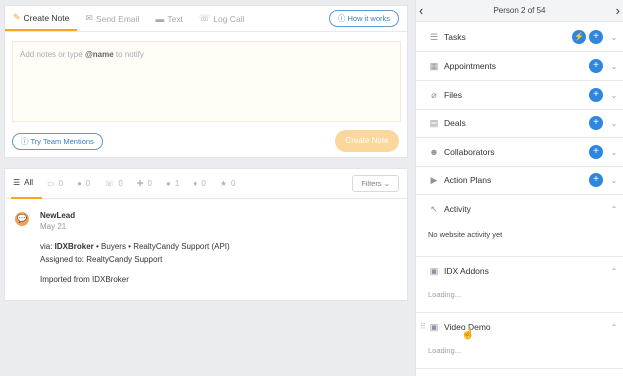 The image size is (623, 376). Describe the element at coordinates (195, 183) in the screenshot. I see `drop-icon: ♦` at that location.